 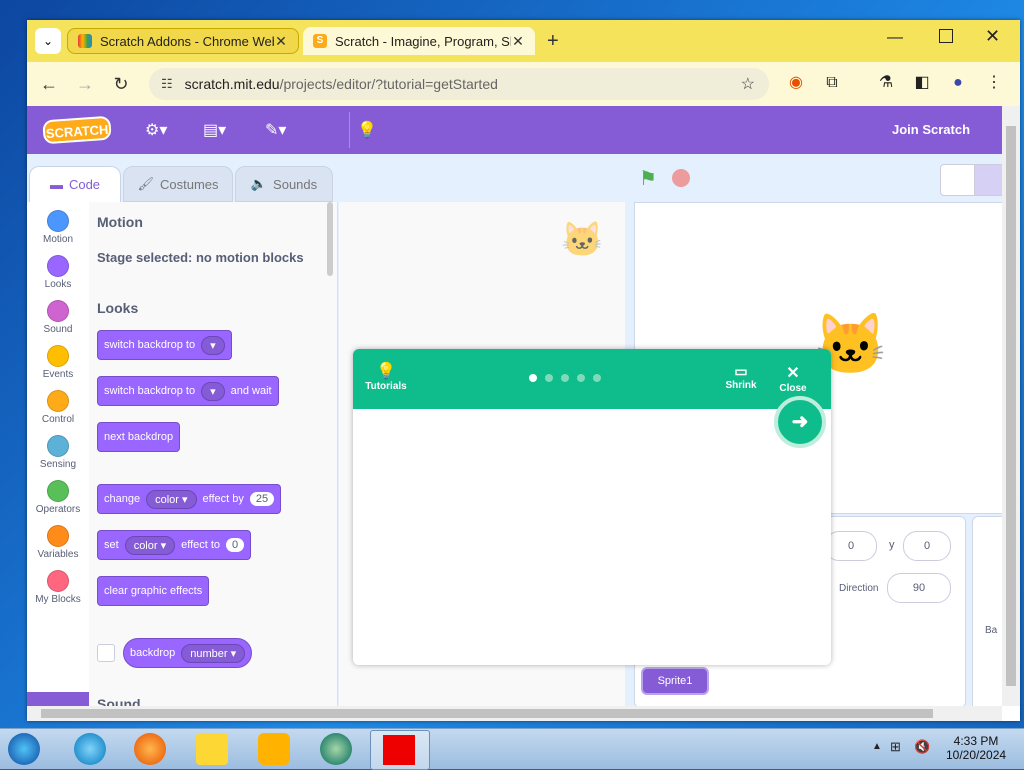 What do you see at coordinates (262, 499) in the screenshot?
I see `number-input: 25` at bounding box center [262, 499].